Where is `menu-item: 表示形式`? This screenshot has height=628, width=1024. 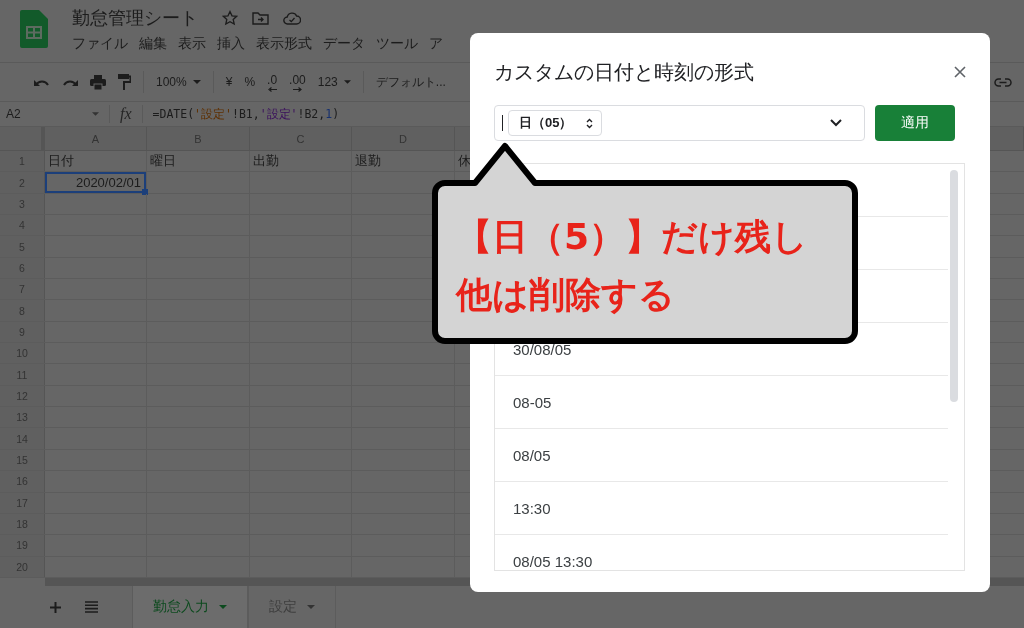
menu-item: 表示形式 is located at coordinates (284, 44).